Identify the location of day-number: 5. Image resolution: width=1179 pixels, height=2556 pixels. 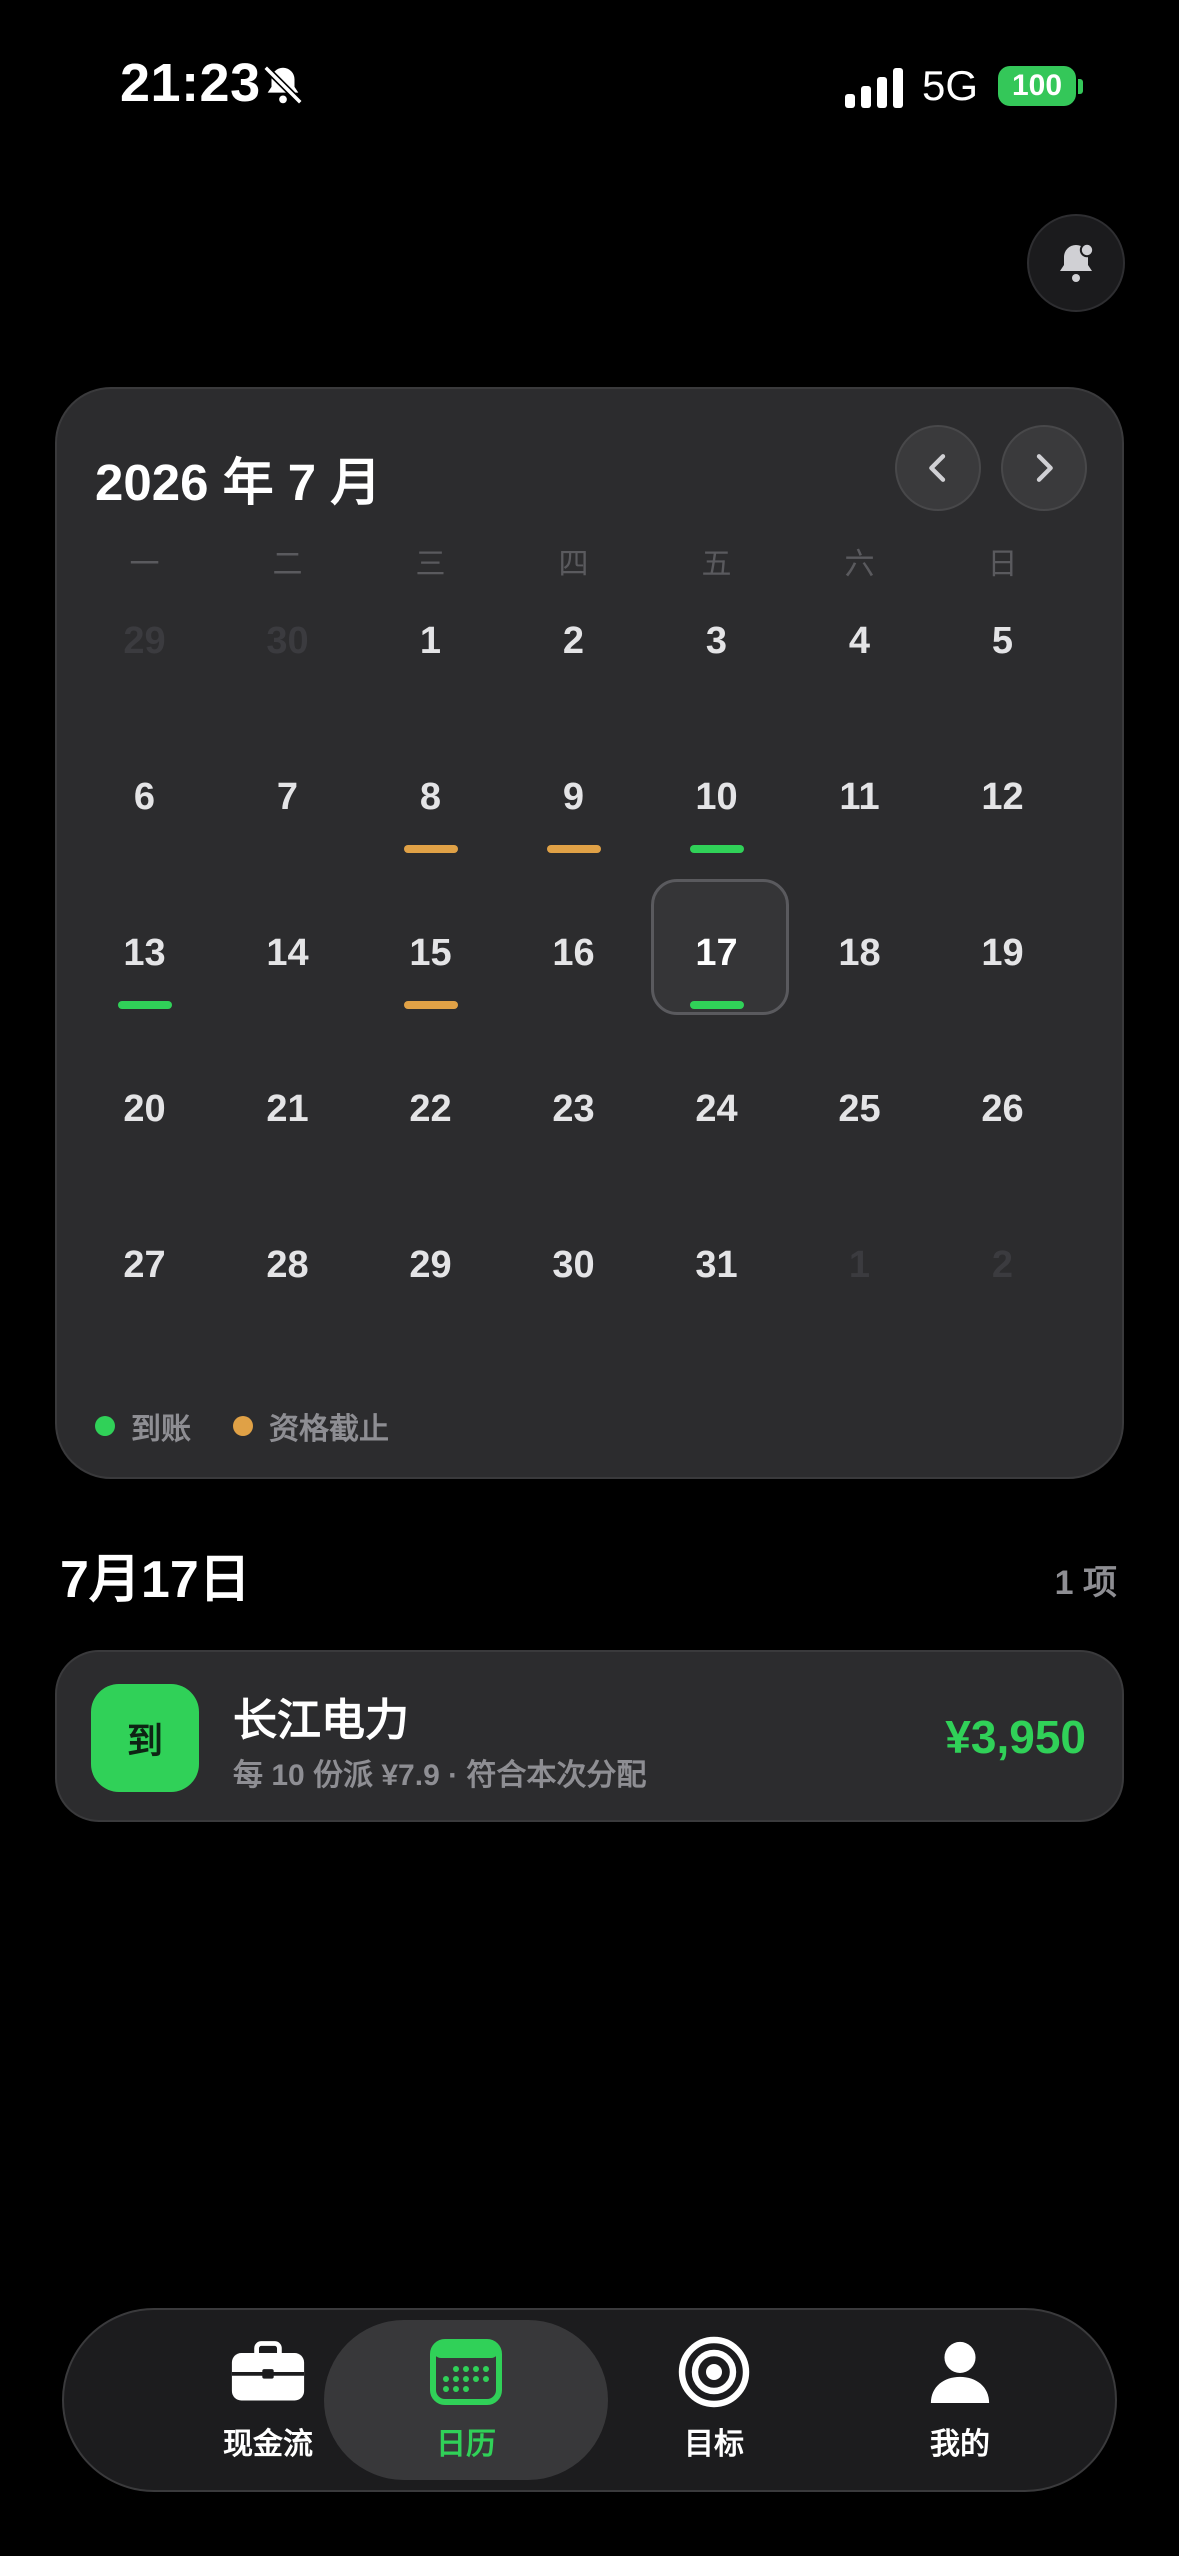
(1002, 641).